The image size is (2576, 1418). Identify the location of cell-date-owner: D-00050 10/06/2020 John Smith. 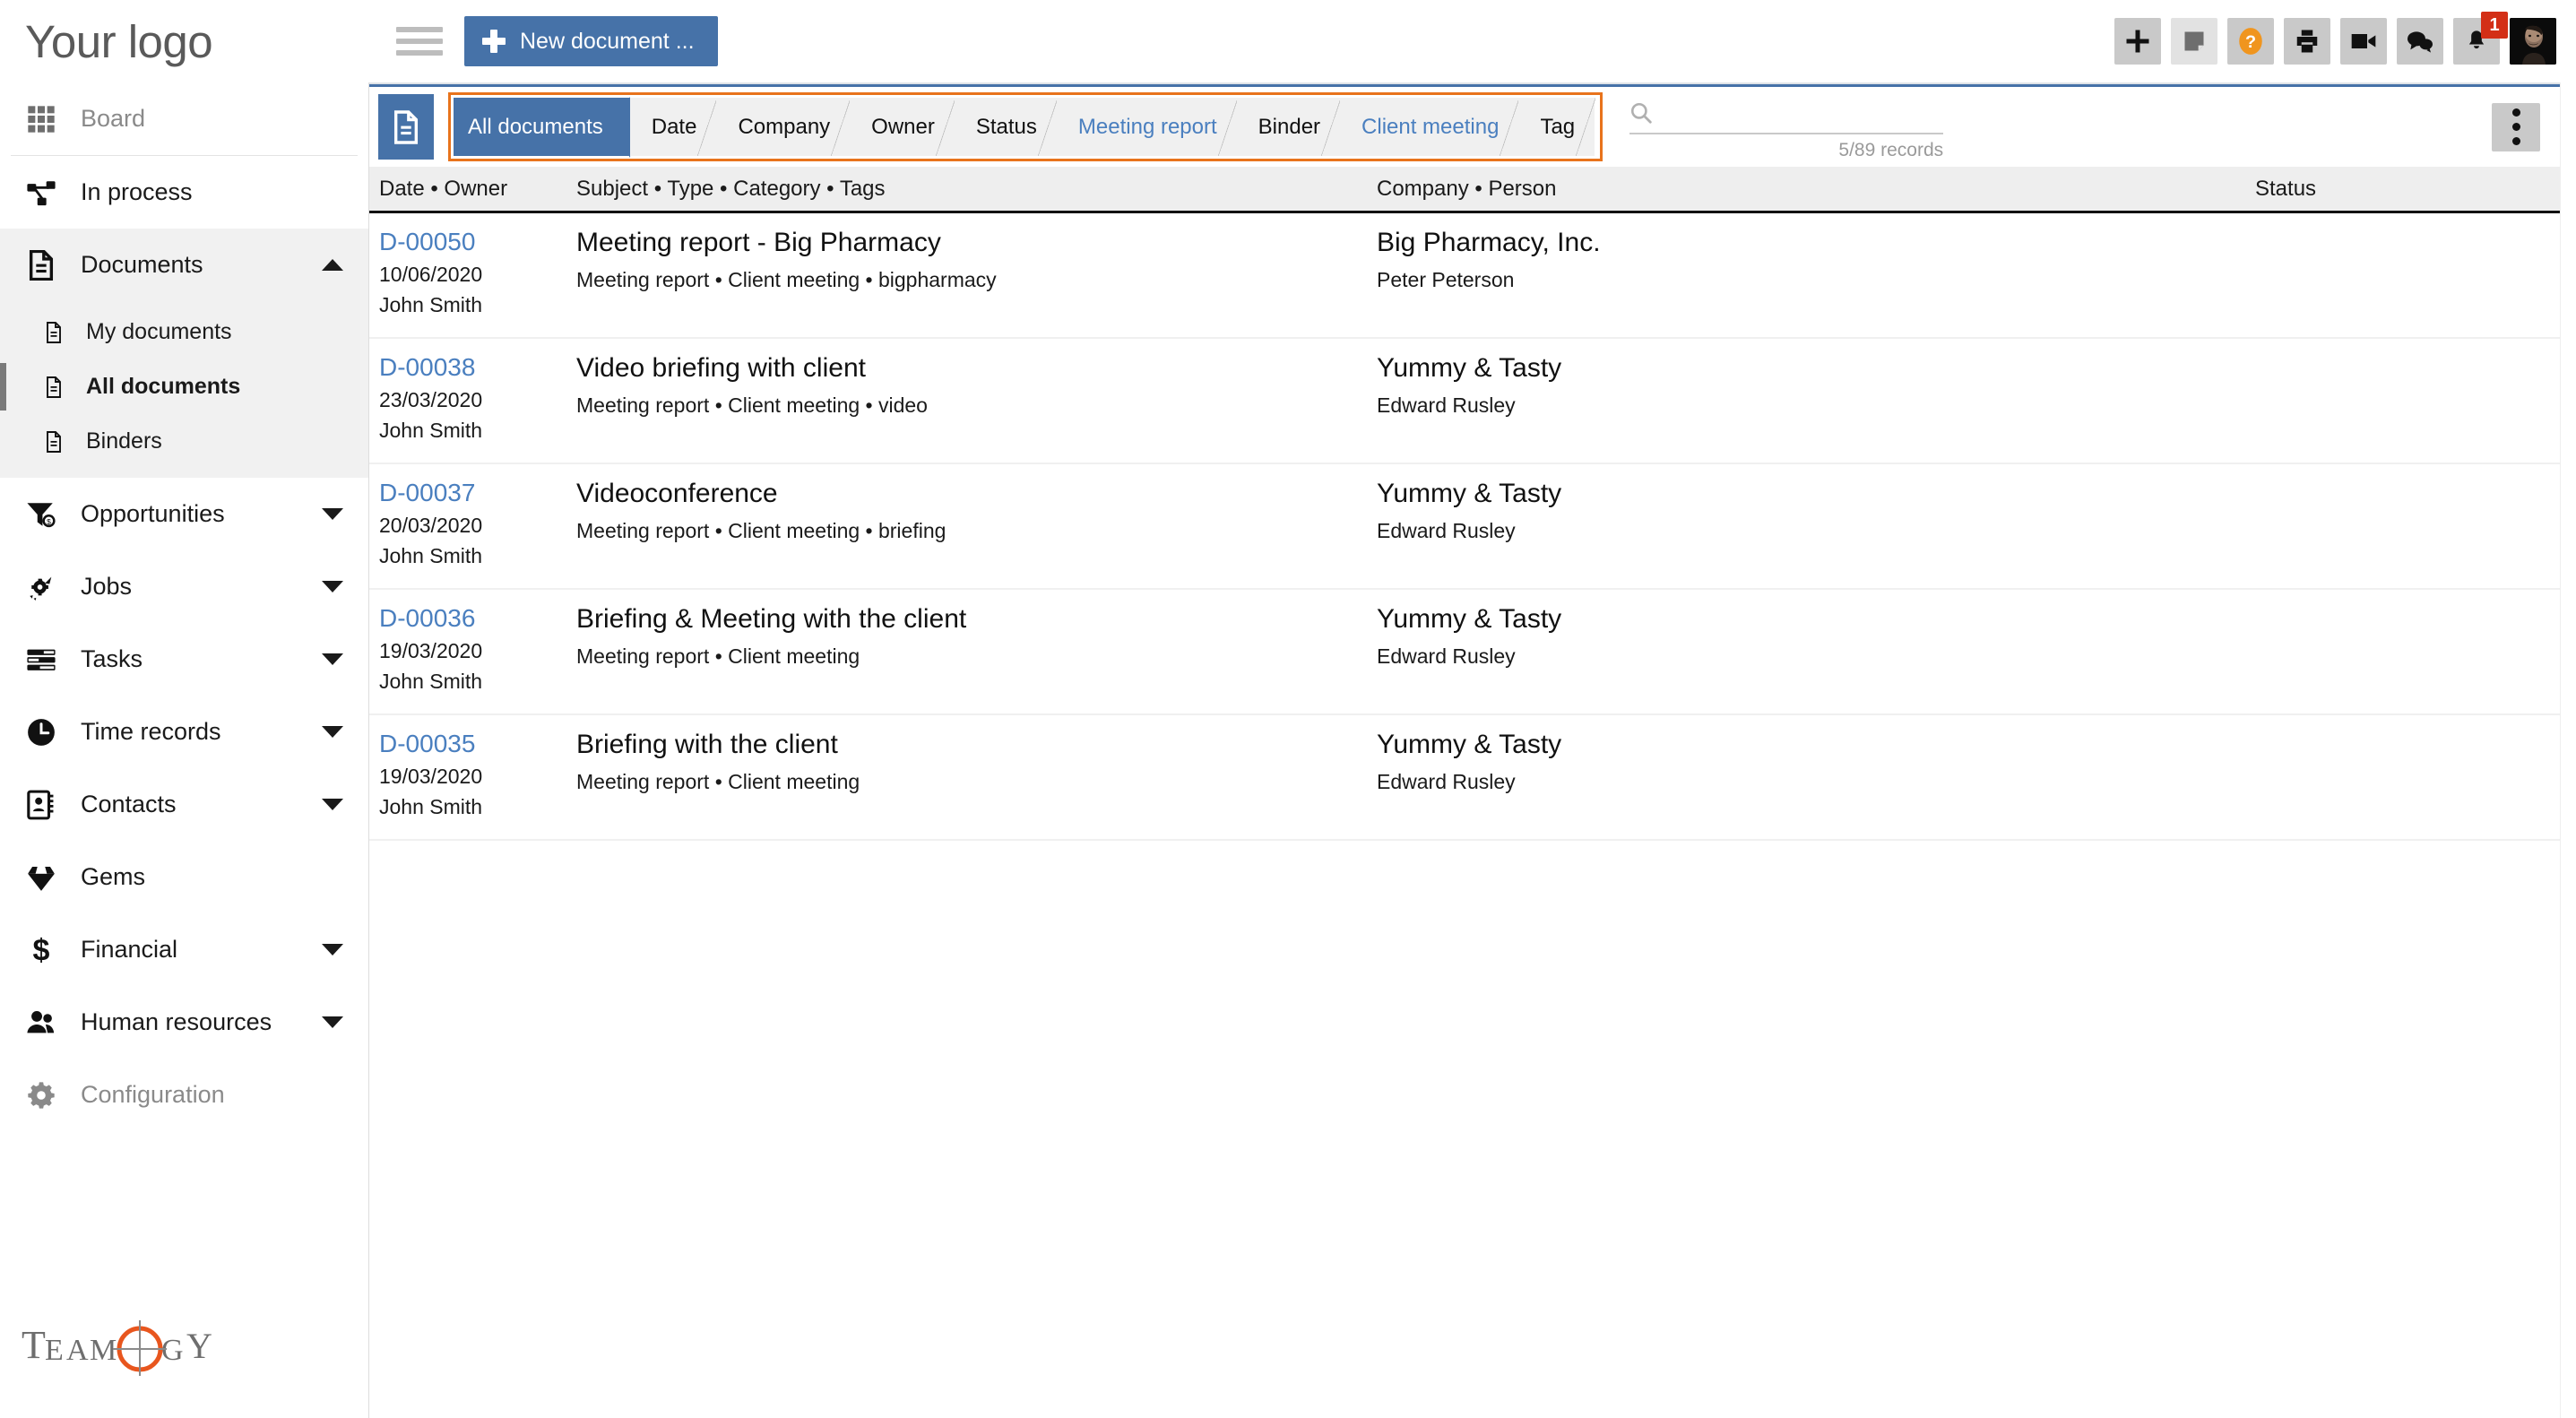
(467, 273).